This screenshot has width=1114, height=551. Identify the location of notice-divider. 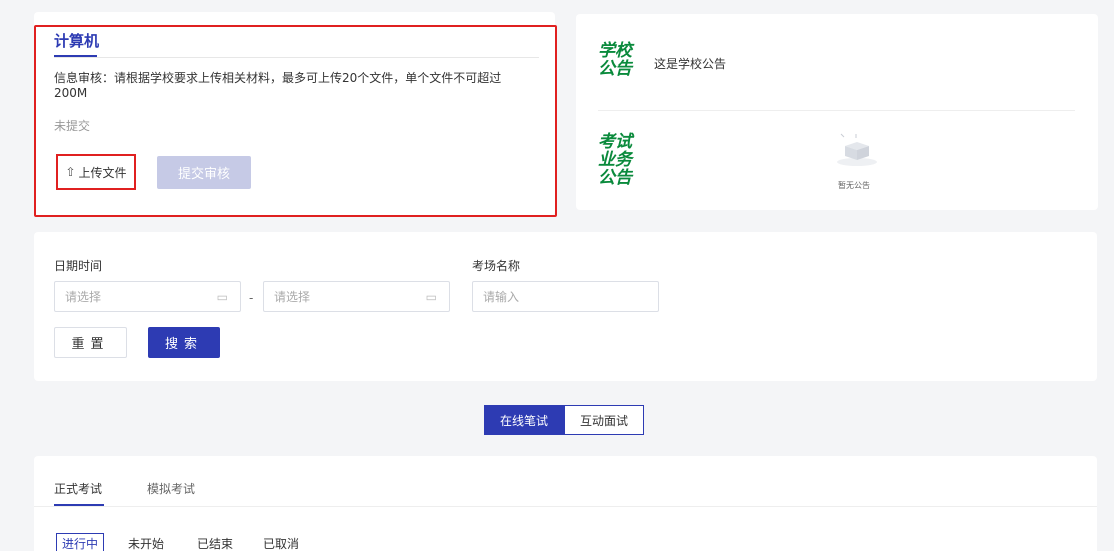
(836, 110).